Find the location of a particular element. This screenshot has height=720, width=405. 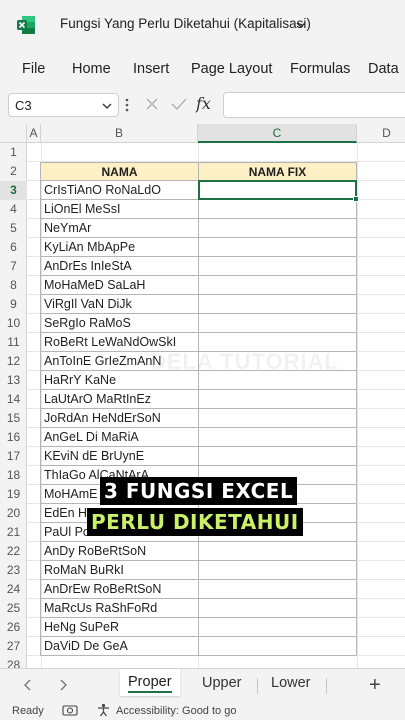

table-header-nama: NAMA is located at coordinates (119, 171).